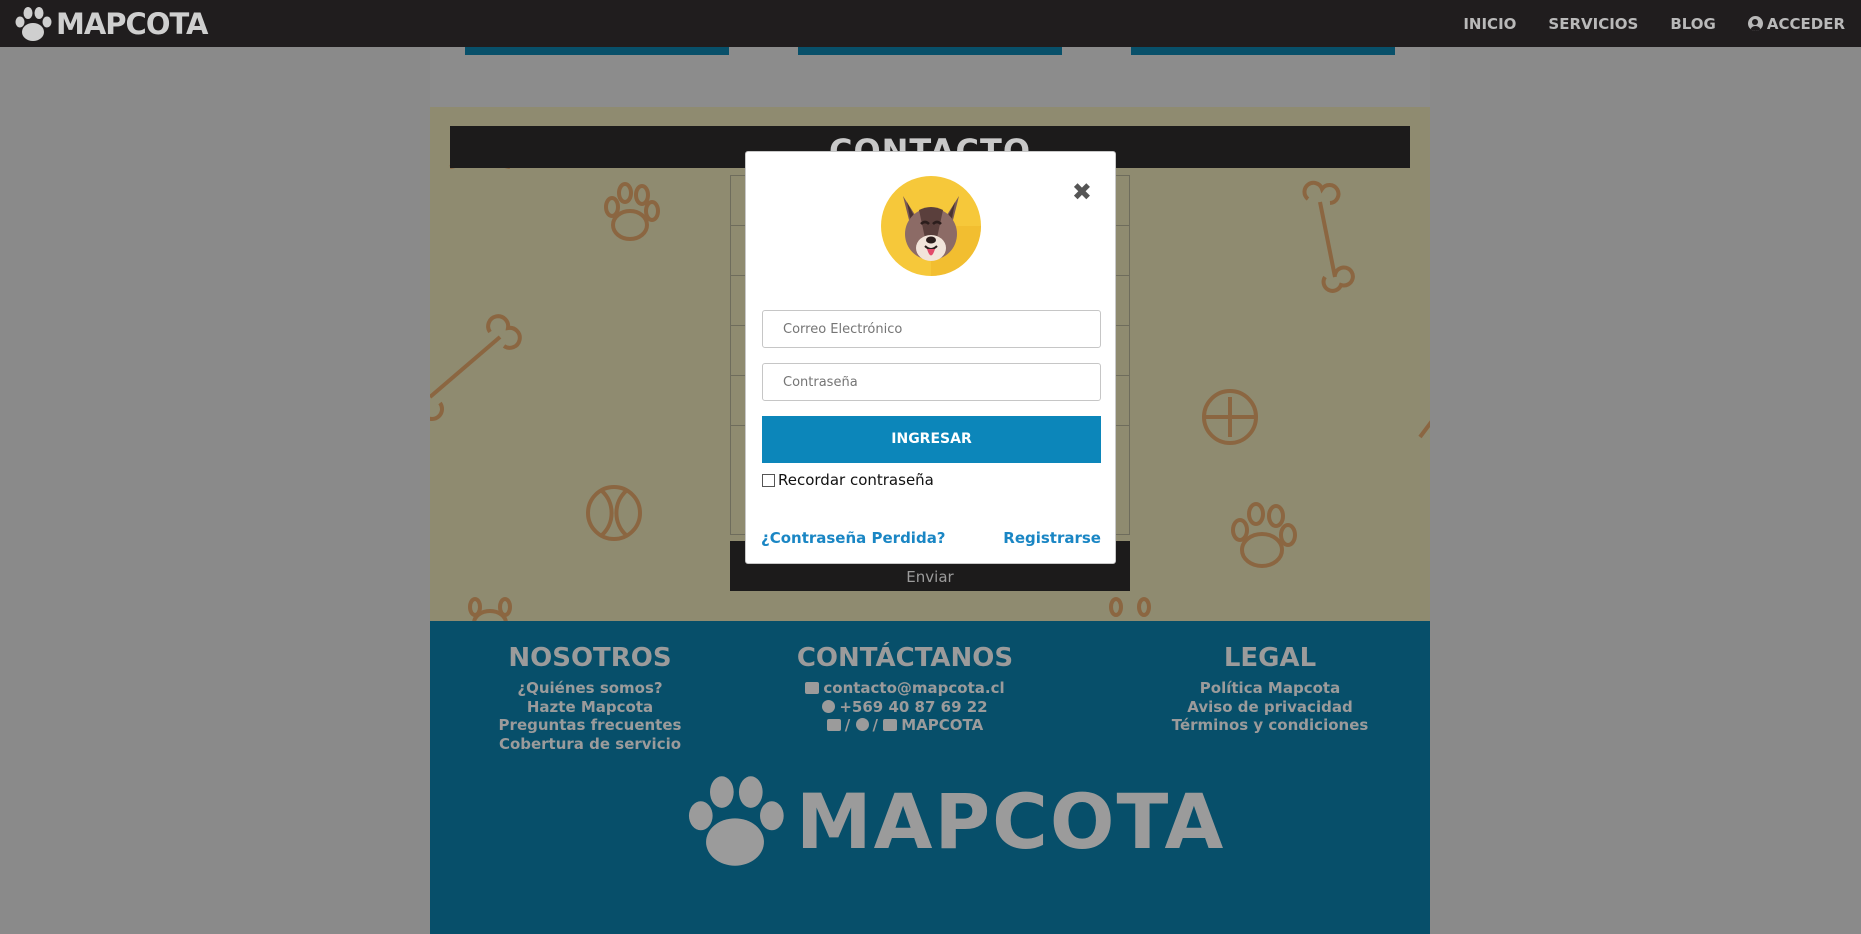  What do you see at coordinates (1270, 658) in the screenshot?
I see `footer-legal-title: LEGAL` at bounding box center [1270, 658].